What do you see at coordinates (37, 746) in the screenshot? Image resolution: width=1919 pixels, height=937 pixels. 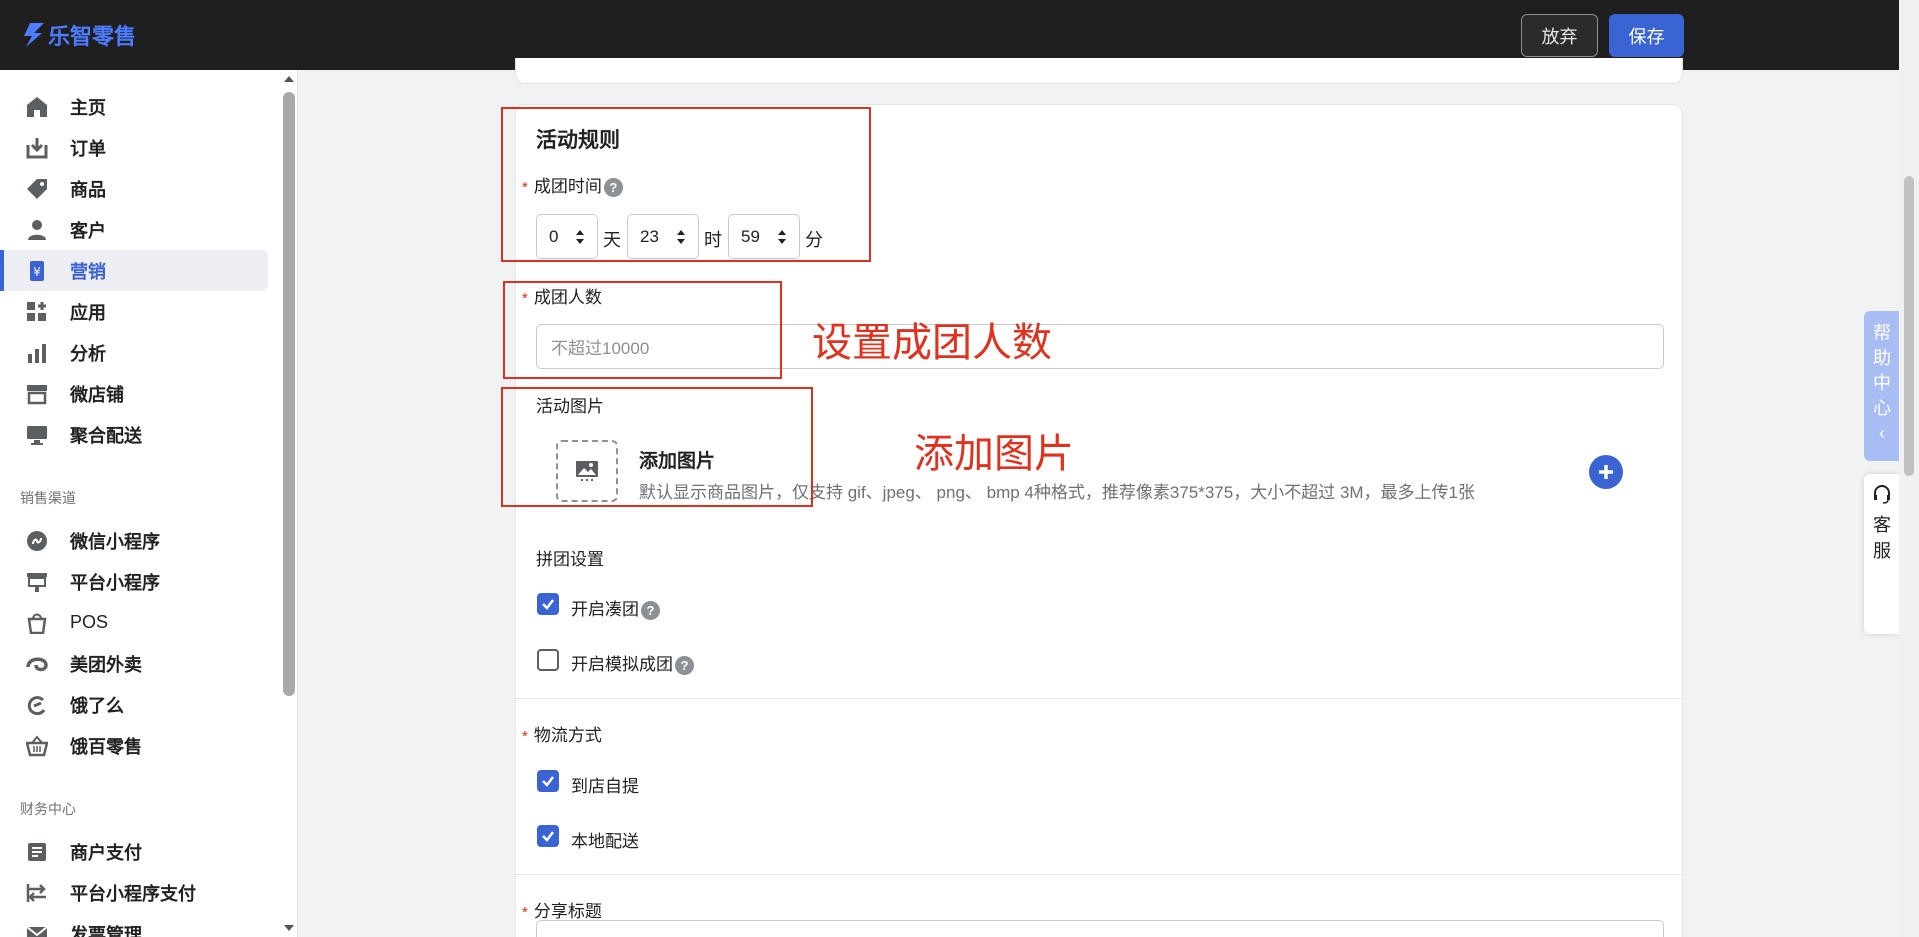 I see `basket-icon` at bounding box center [37, 746].